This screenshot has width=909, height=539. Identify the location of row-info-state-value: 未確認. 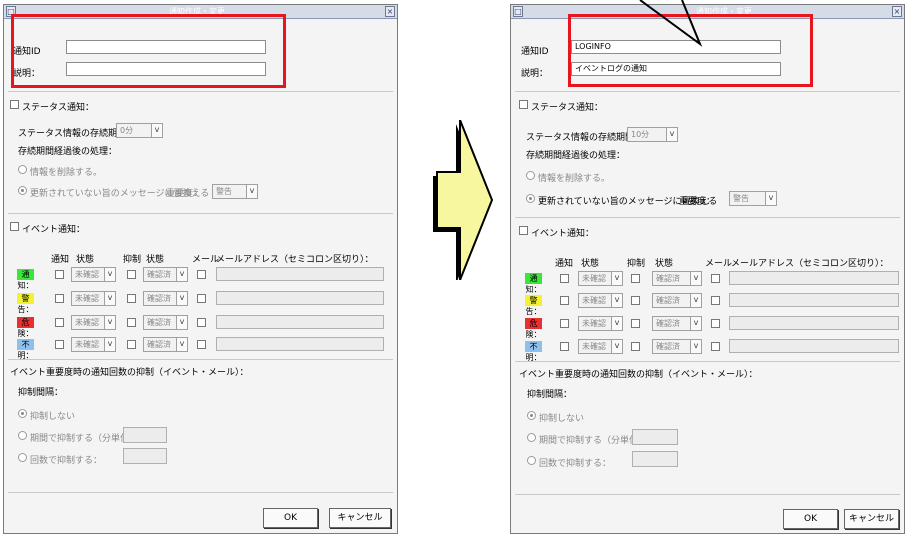
(87, 274).